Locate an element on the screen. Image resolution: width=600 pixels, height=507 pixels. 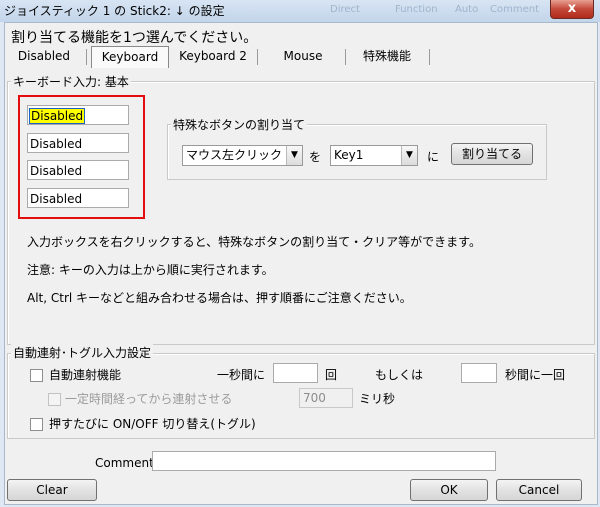
comment-input is located at coordinates (324, 461).